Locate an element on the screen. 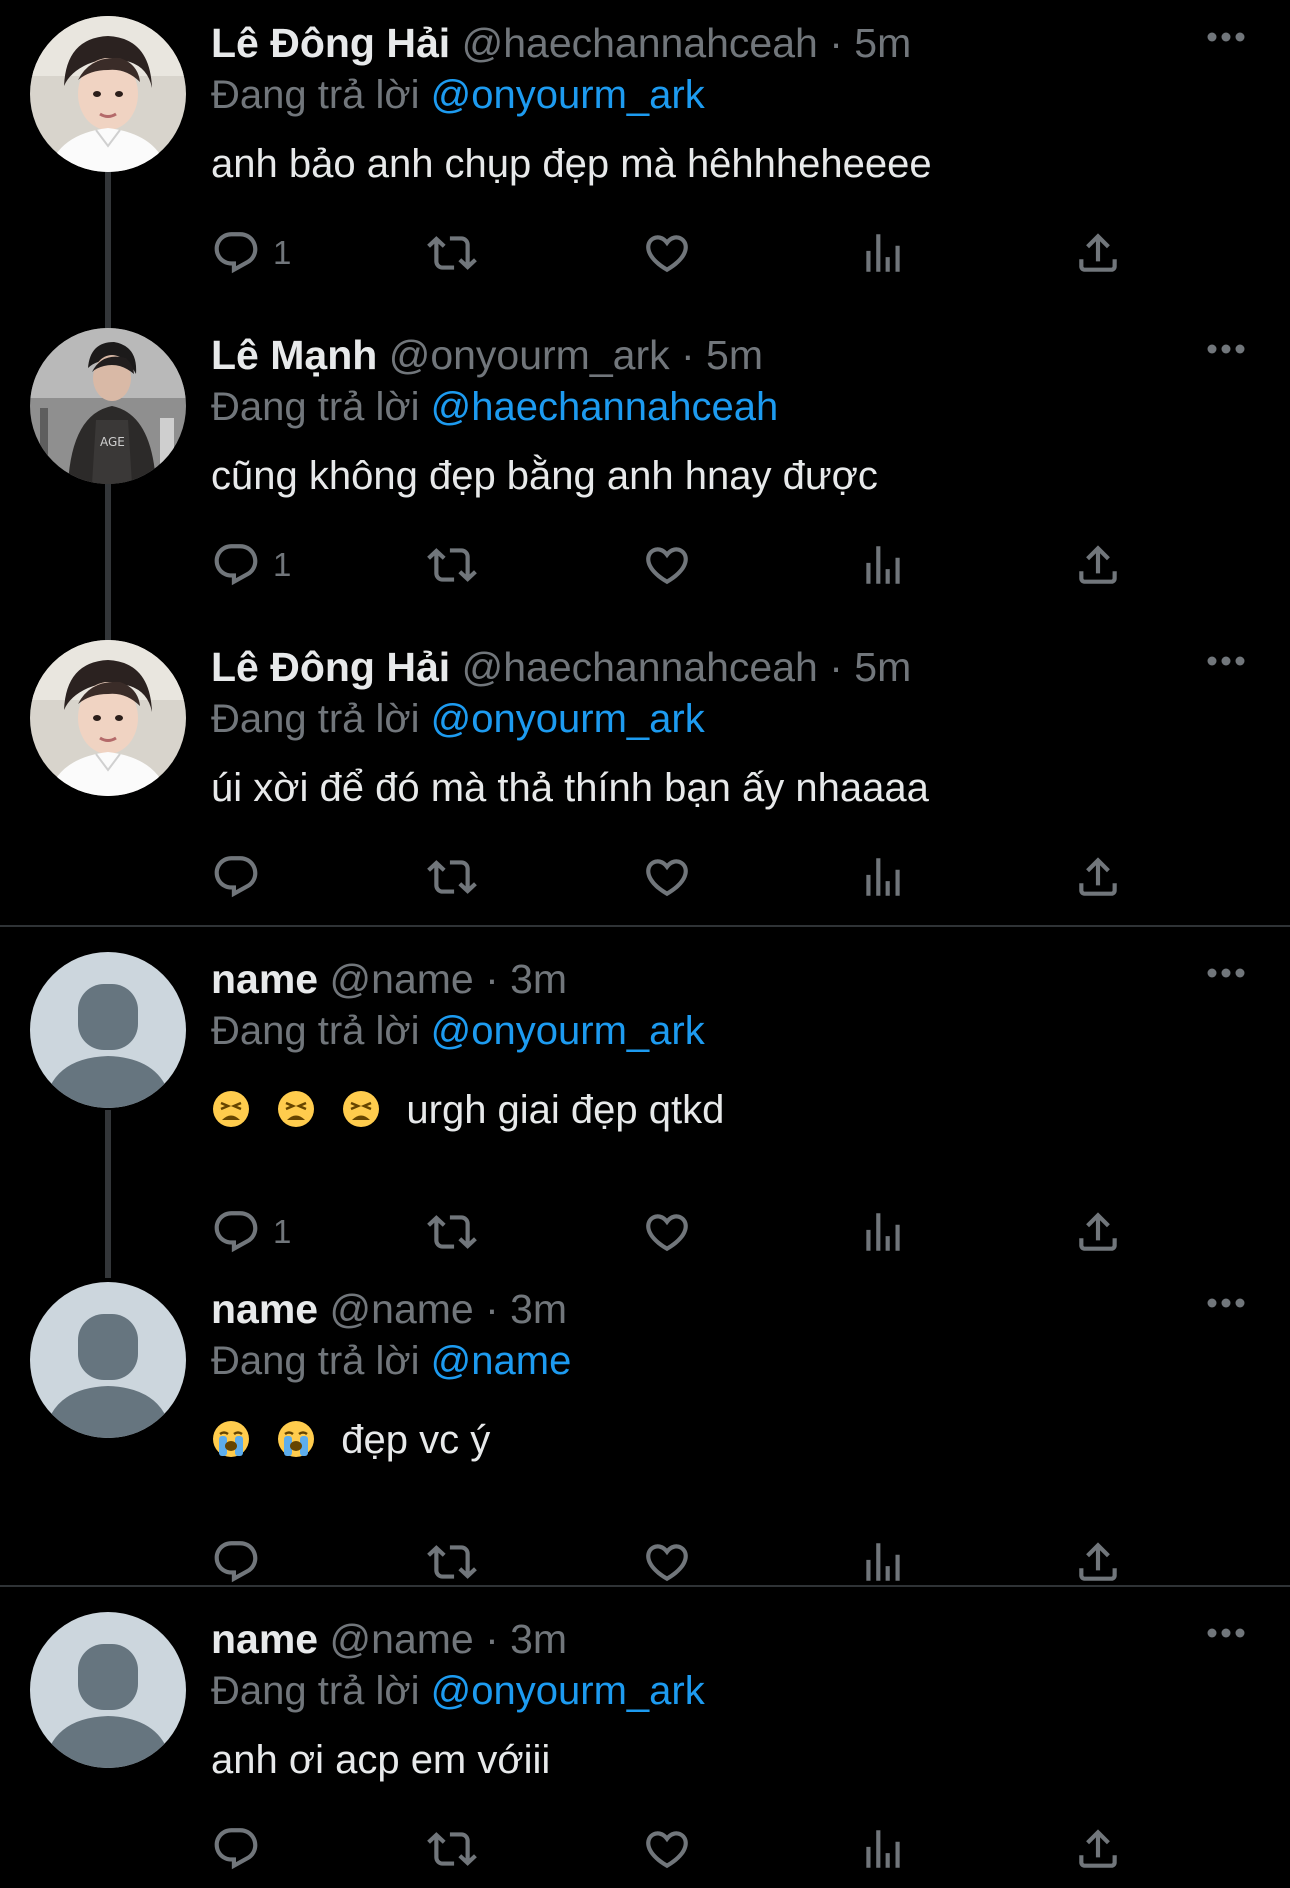 This screenshot has height=1888, width=1290. reply-icon is located at coordinates (236, 253).